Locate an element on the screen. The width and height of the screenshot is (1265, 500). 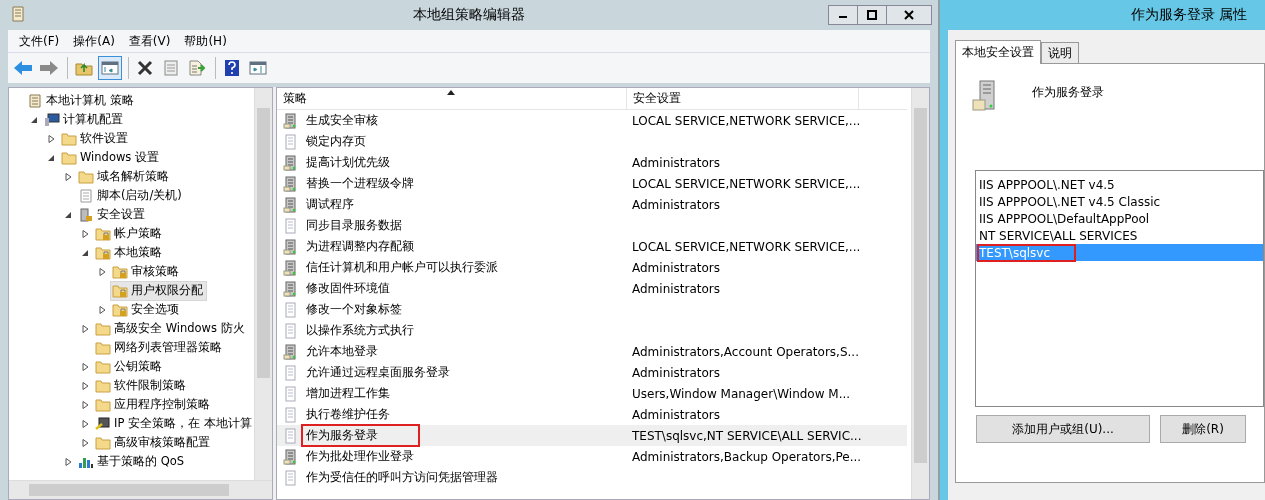
policy-row: 修改一个对象标签 is located at coordinates (592, 309).